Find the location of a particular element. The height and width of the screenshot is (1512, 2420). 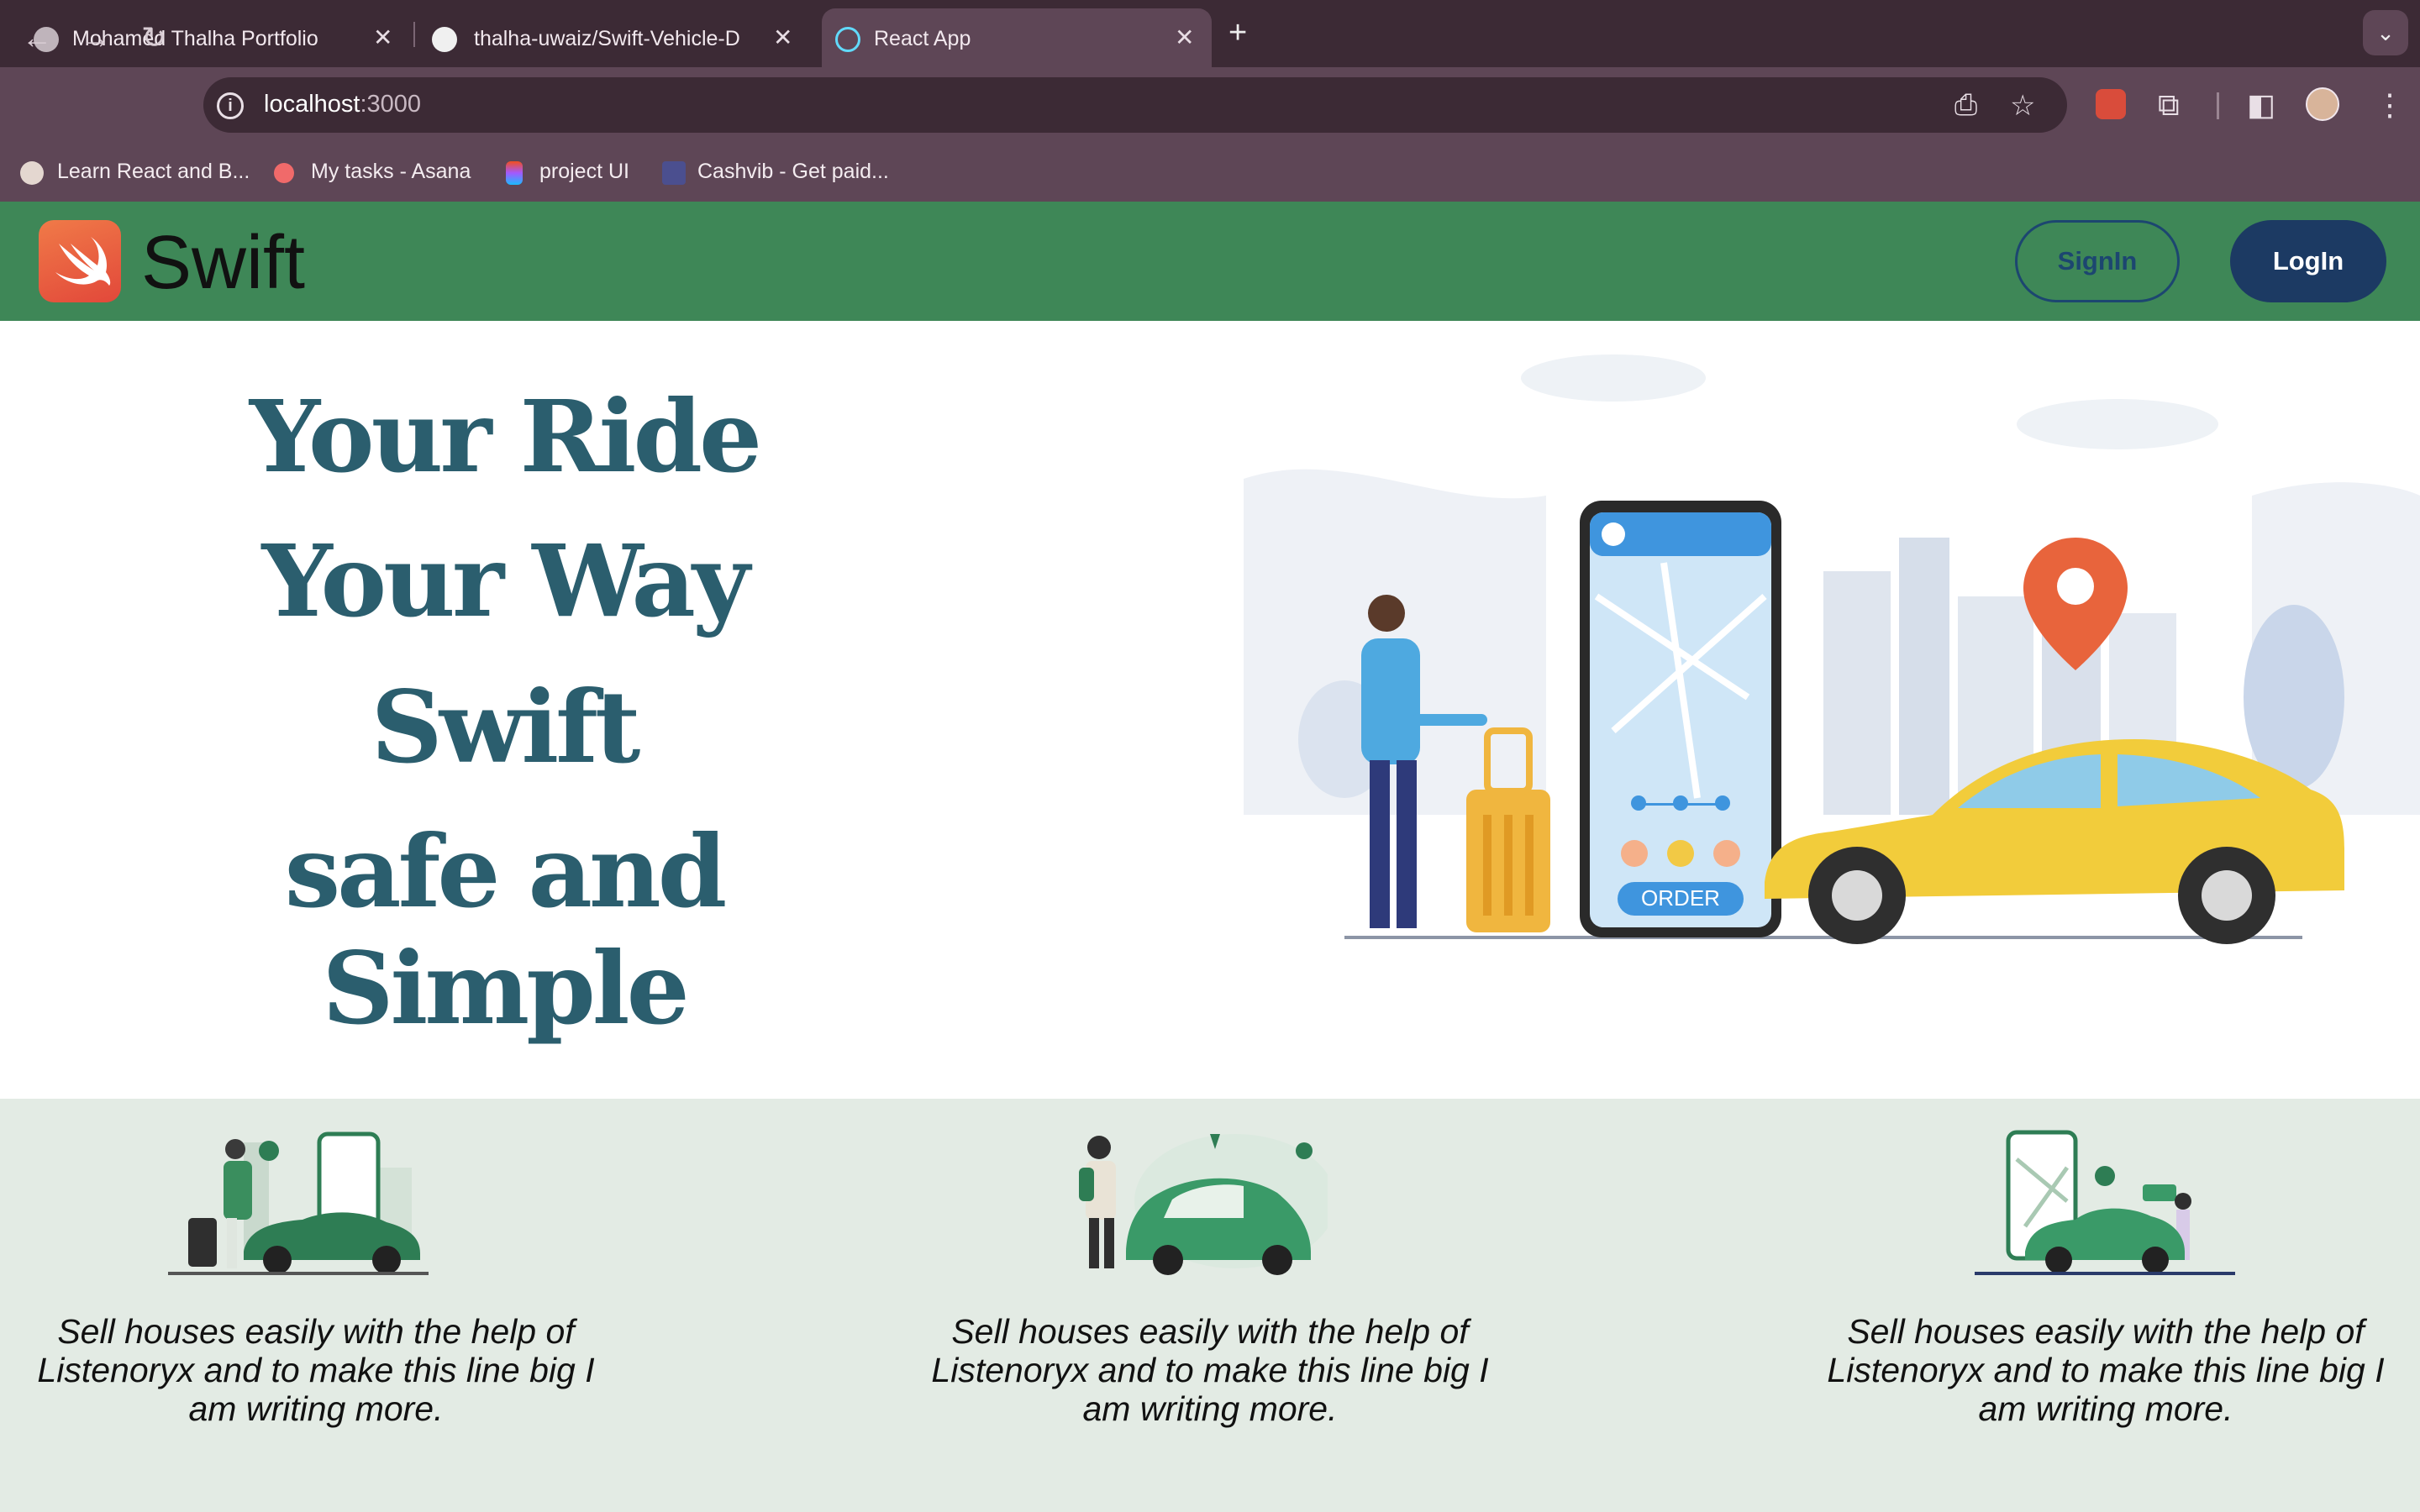

tab-github: thalha-uwaiz/Swift-Vehicle-D ✕ is located at coordinates (620, 37).